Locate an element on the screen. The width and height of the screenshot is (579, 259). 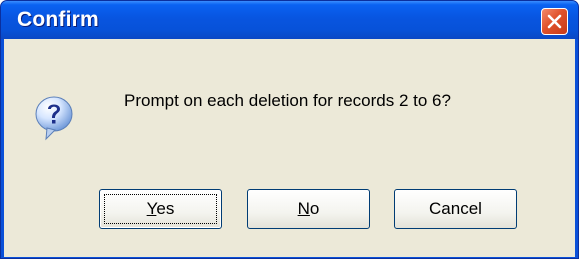
yes-button: Yes is located at coordinates (160, 209).